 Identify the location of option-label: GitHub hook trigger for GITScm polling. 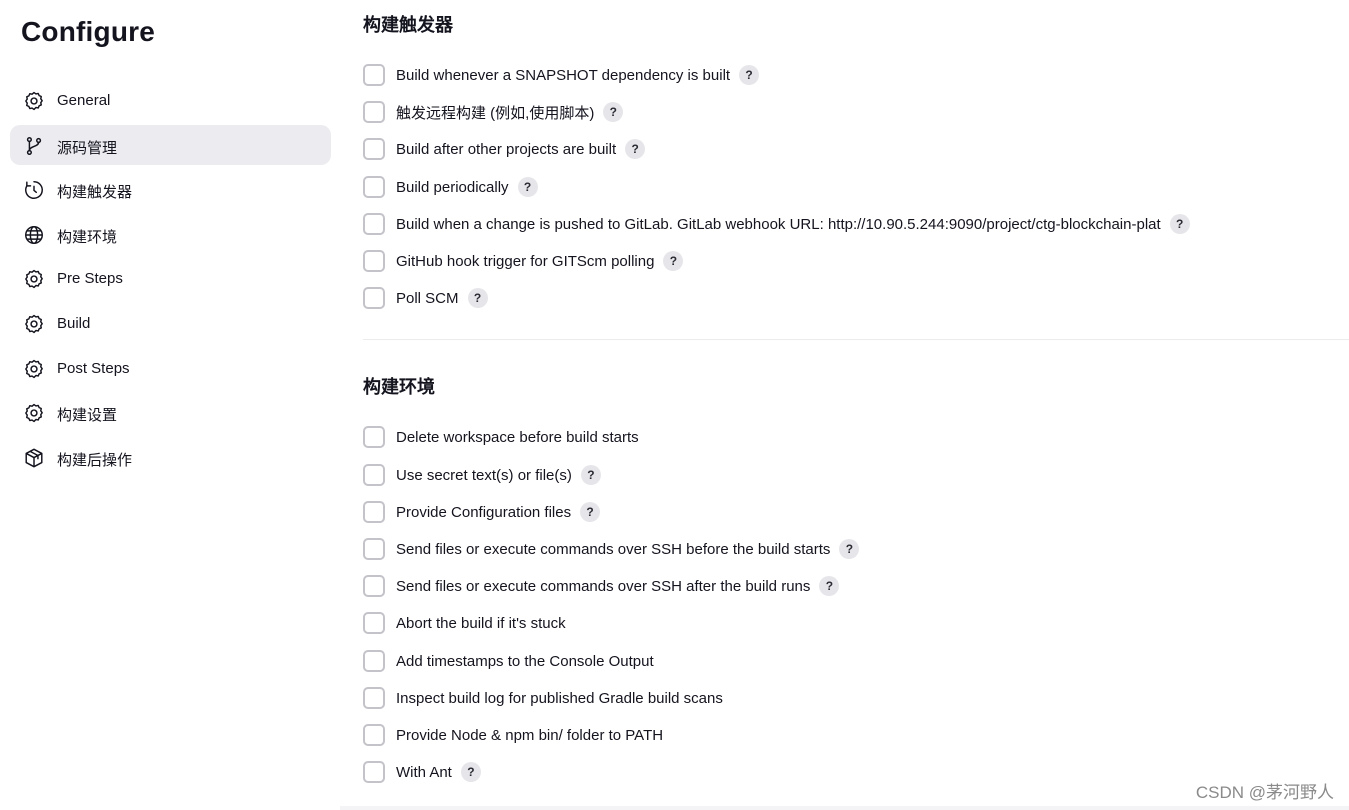
(525, 261).